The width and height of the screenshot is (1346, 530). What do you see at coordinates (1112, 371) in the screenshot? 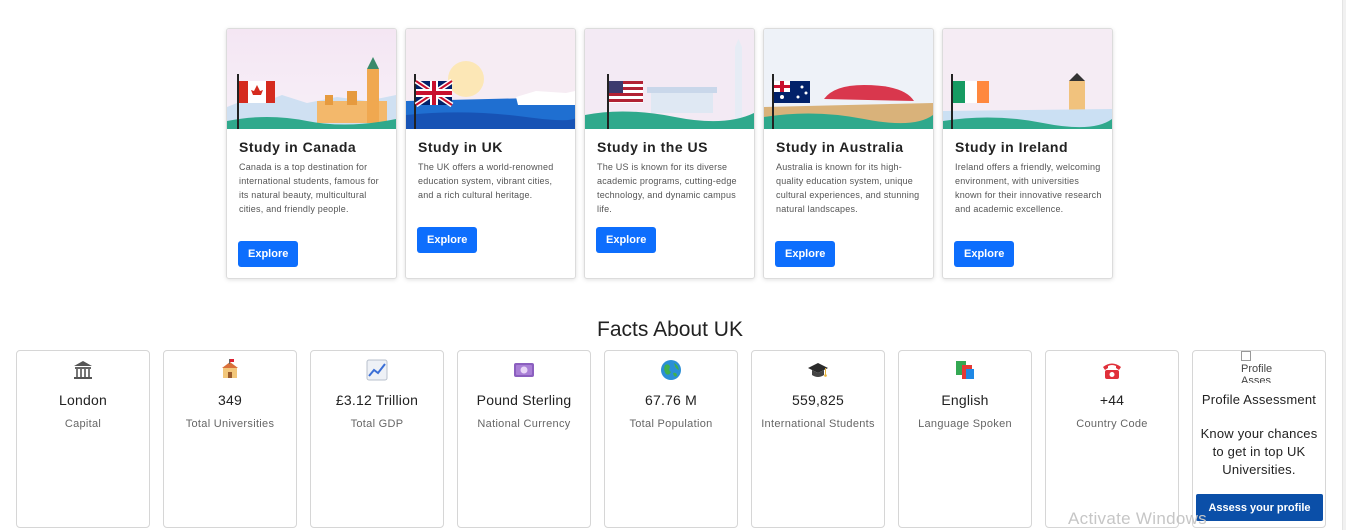
I see `telephone-icon` at bounding box center [1112, 371].